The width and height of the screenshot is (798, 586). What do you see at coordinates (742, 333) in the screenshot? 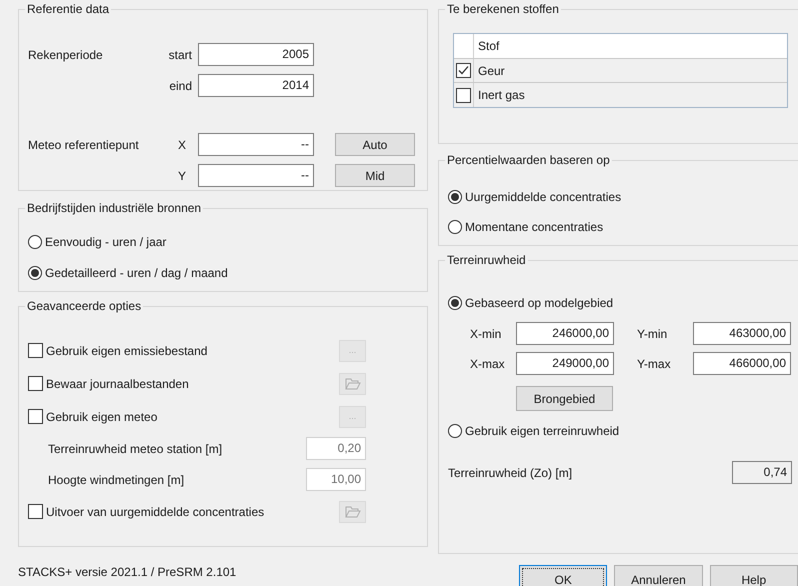
I see `coordinate-field: 463000,00` at bounding box center [742, 333].